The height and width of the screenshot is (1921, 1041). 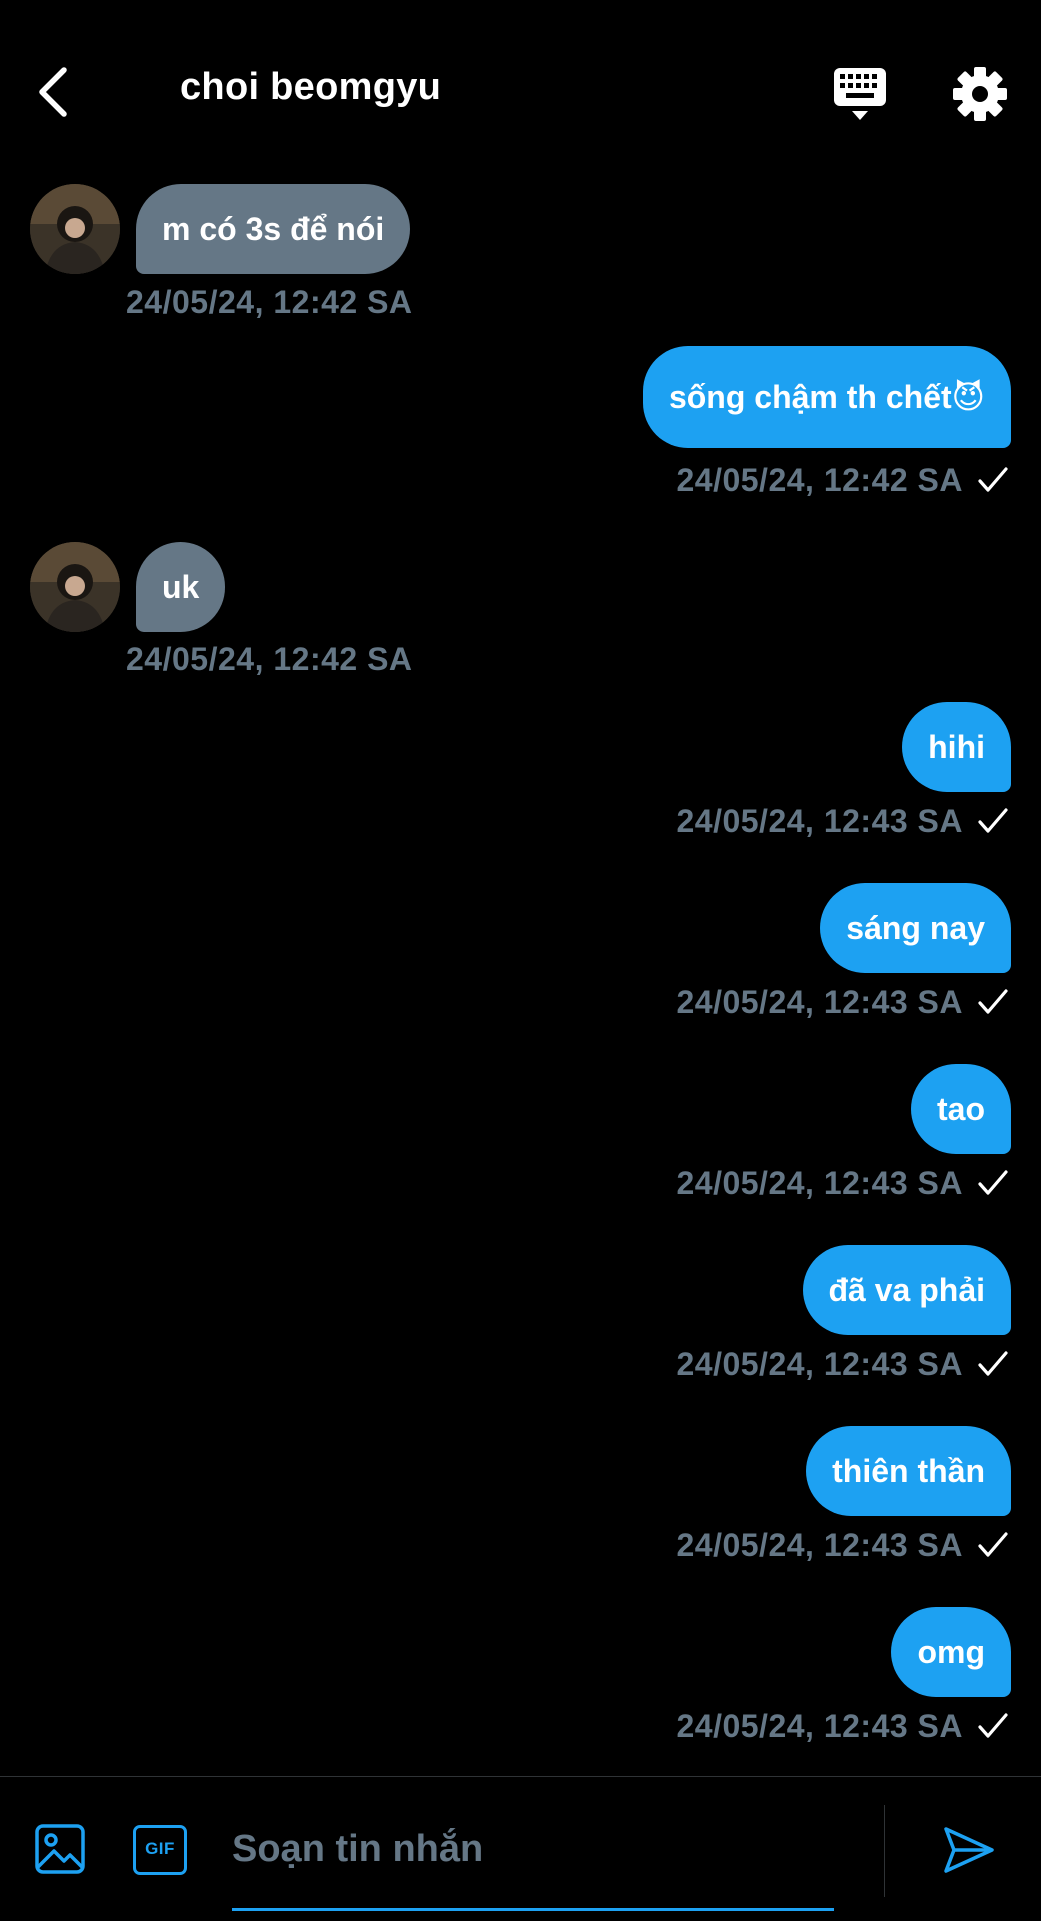 I want to click on add-image-button, so click(x=60, y=1849).